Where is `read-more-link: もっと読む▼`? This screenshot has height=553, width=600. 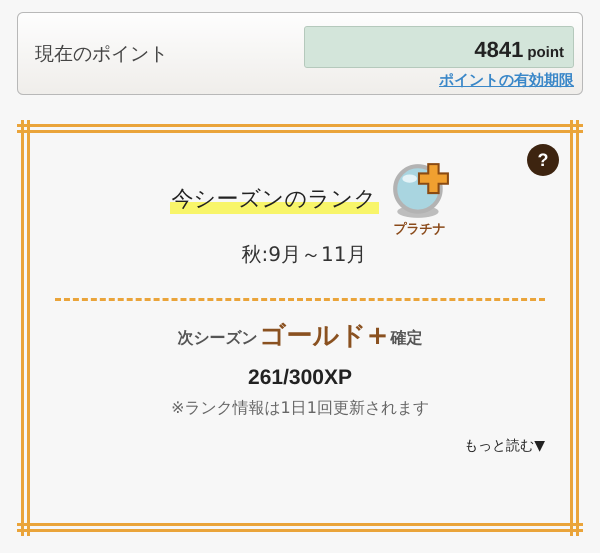
read-more-link: もっと読む▼ is located at coordinates (504, 446).